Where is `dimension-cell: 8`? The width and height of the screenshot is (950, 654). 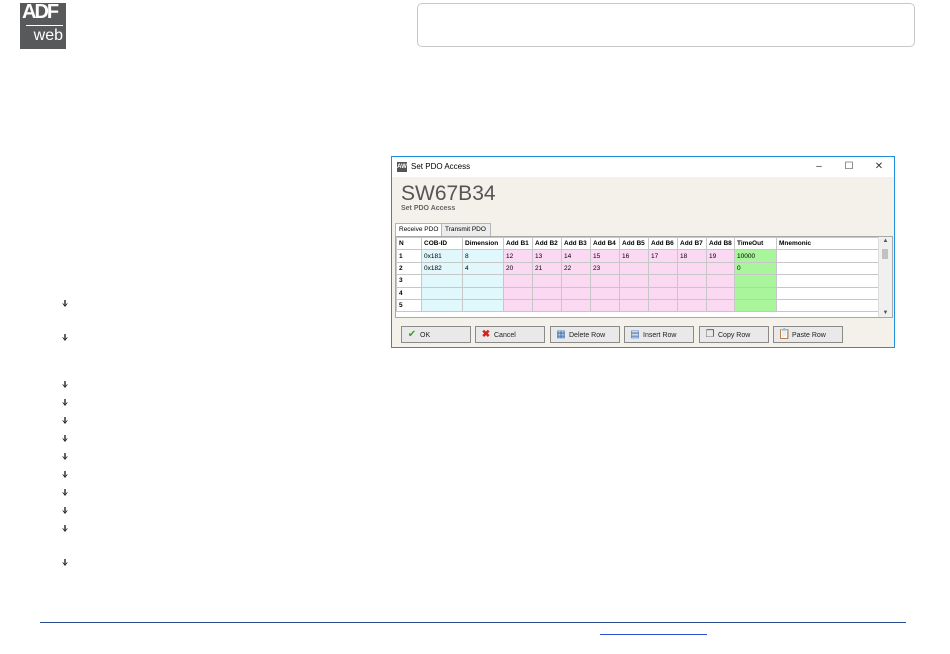
dimension-cell: 8 is located at coordinates (483, 256).